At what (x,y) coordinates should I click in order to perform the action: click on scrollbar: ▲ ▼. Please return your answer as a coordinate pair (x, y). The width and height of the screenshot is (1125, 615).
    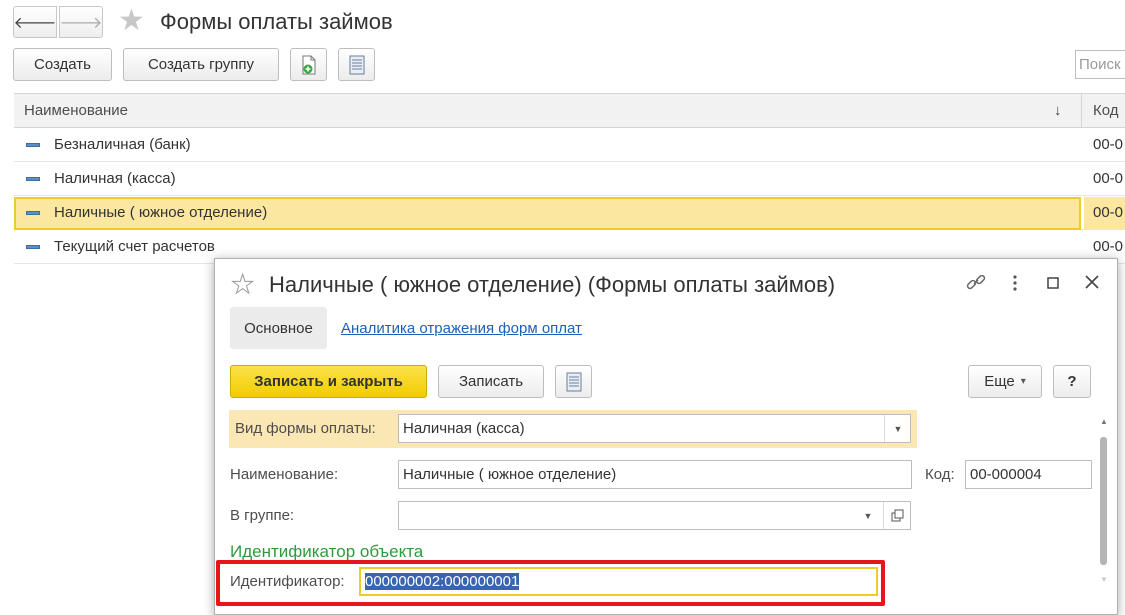
    Looking at the image, I should click on (1104, 502).